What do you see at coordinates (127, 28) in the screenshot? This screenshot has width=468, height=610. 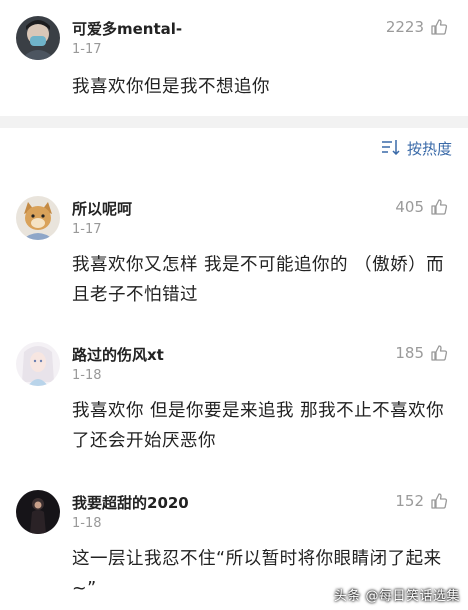 I see `comment-username: 可爱多mental-` at bounding box center [127, 28].